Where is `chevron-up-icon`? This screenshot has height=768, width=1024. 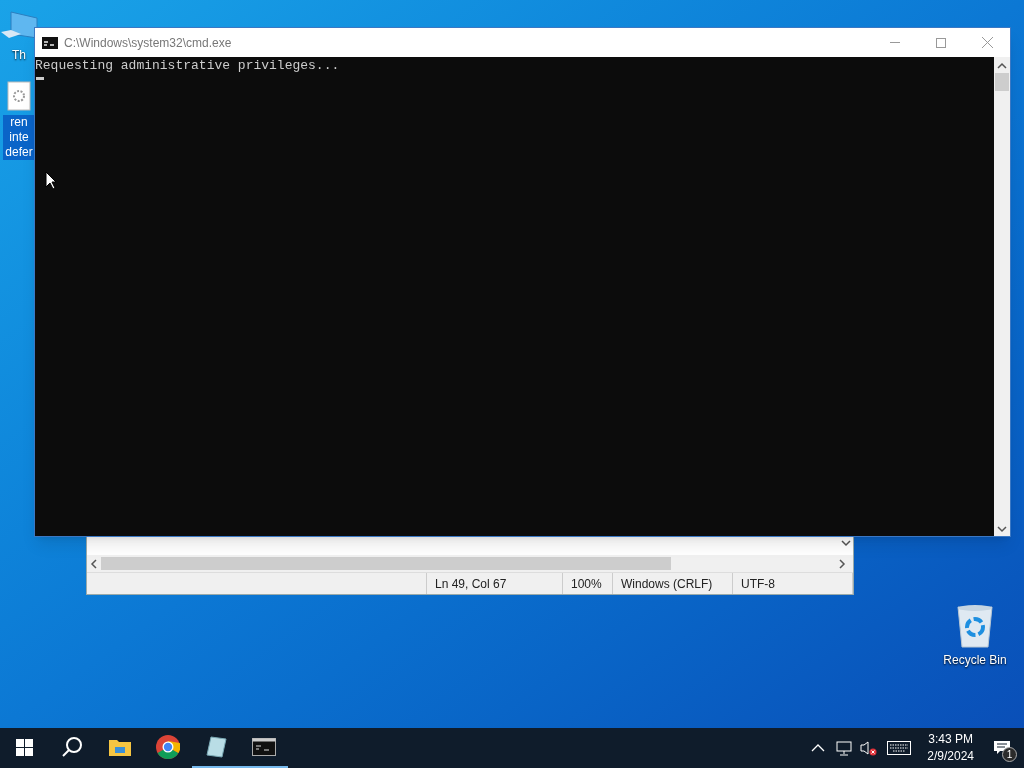
chevron-up-icon is located at coordinates (818, 748).